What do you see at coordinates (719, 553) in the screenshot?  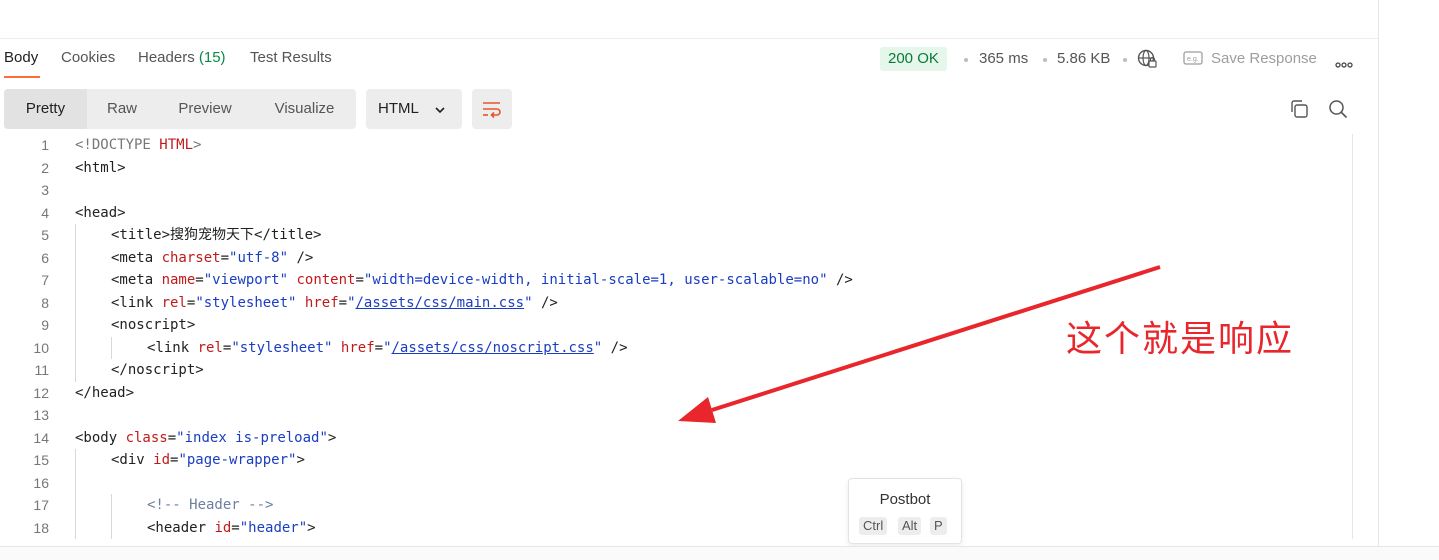 I see `bottom-status-bar` at bounding box center [719, 553].